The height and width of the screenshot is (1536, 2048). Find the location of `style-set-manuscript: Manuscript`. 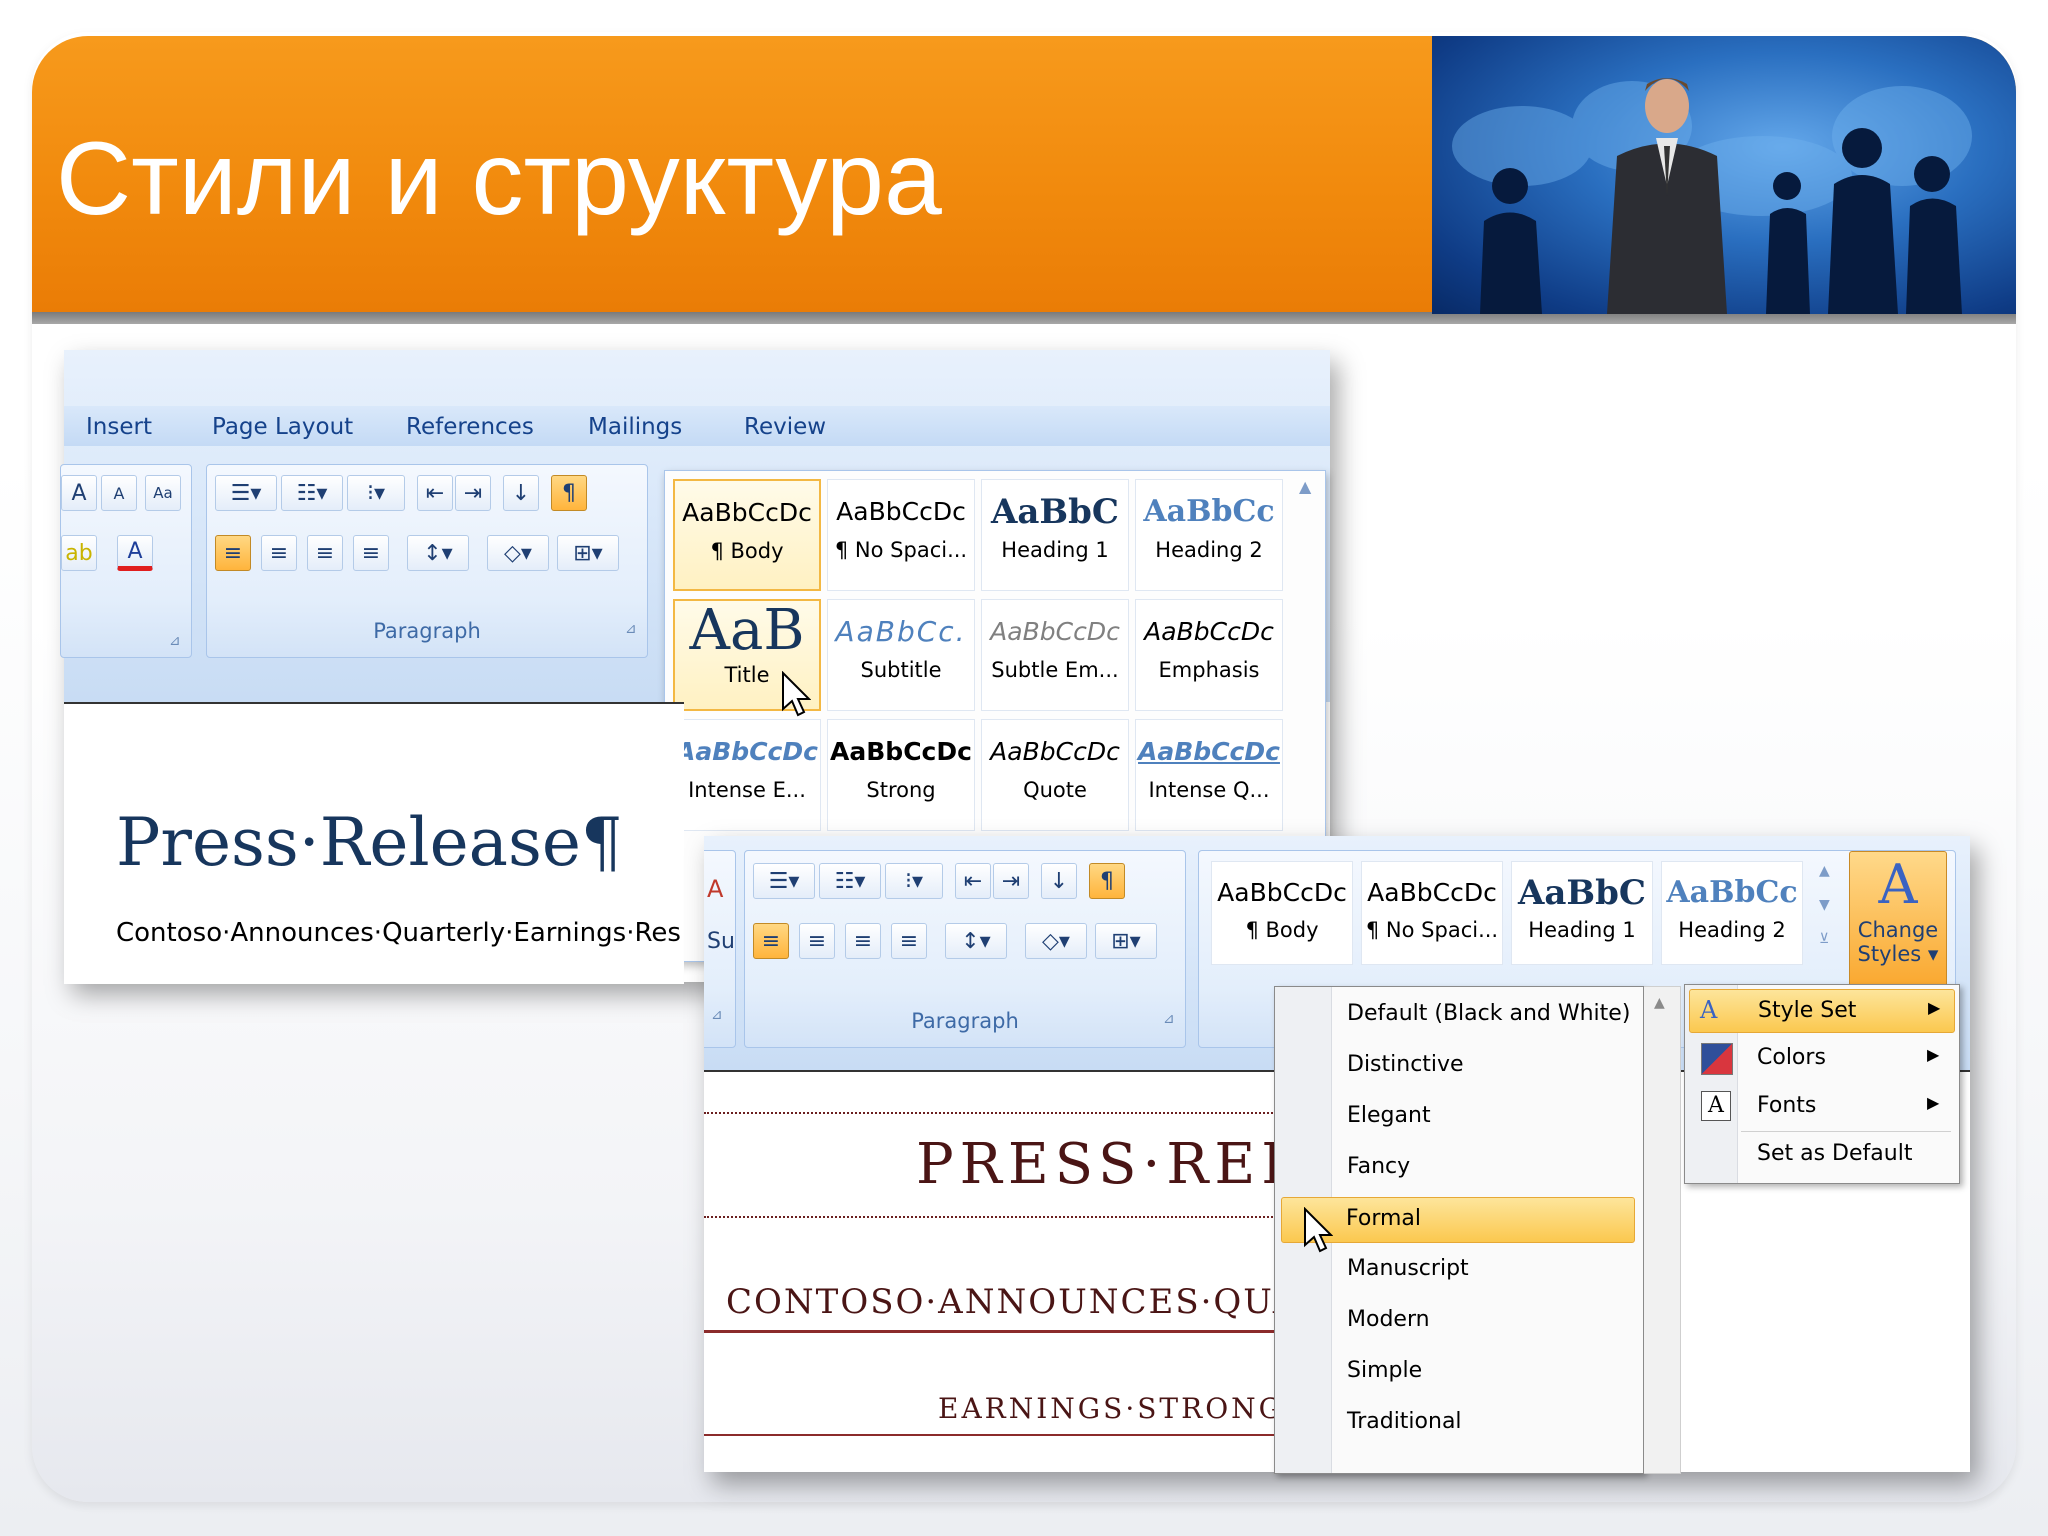

style-set-manuscript: Manuscript is located at coordinates (1408, 1268).